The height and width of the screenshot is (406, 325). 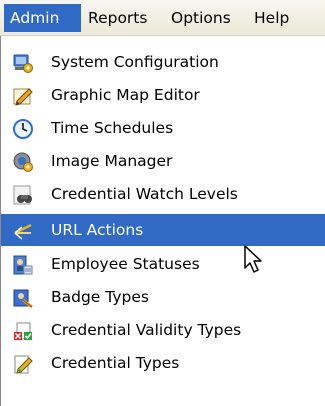 I want to click on menu-item-label: System Configuration, so click(x=135, y=62).